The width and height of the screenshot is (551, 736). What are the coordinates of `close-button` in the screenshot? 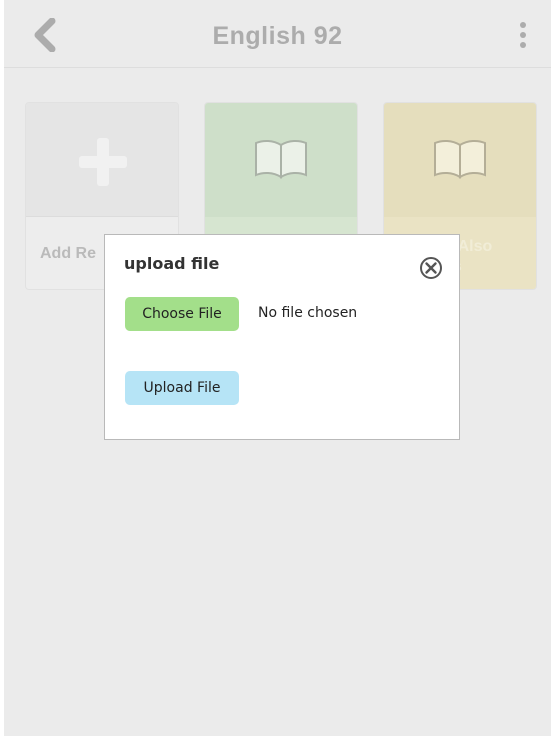 It's located at (431, 268).